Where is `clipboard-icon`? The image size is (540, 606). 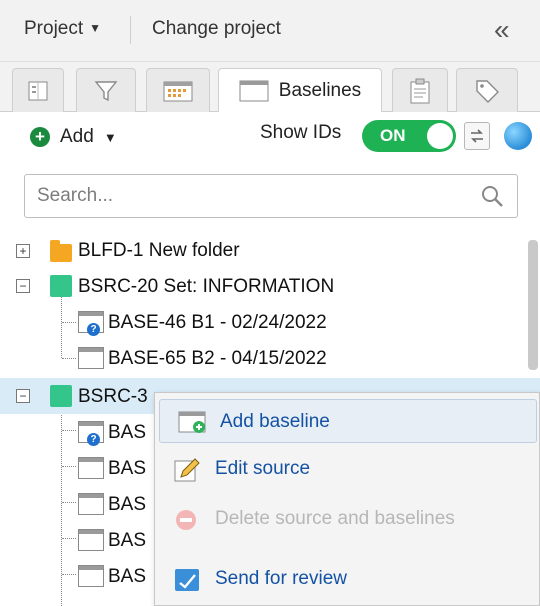 clipboard-icon is located at coordinates (420, 90).